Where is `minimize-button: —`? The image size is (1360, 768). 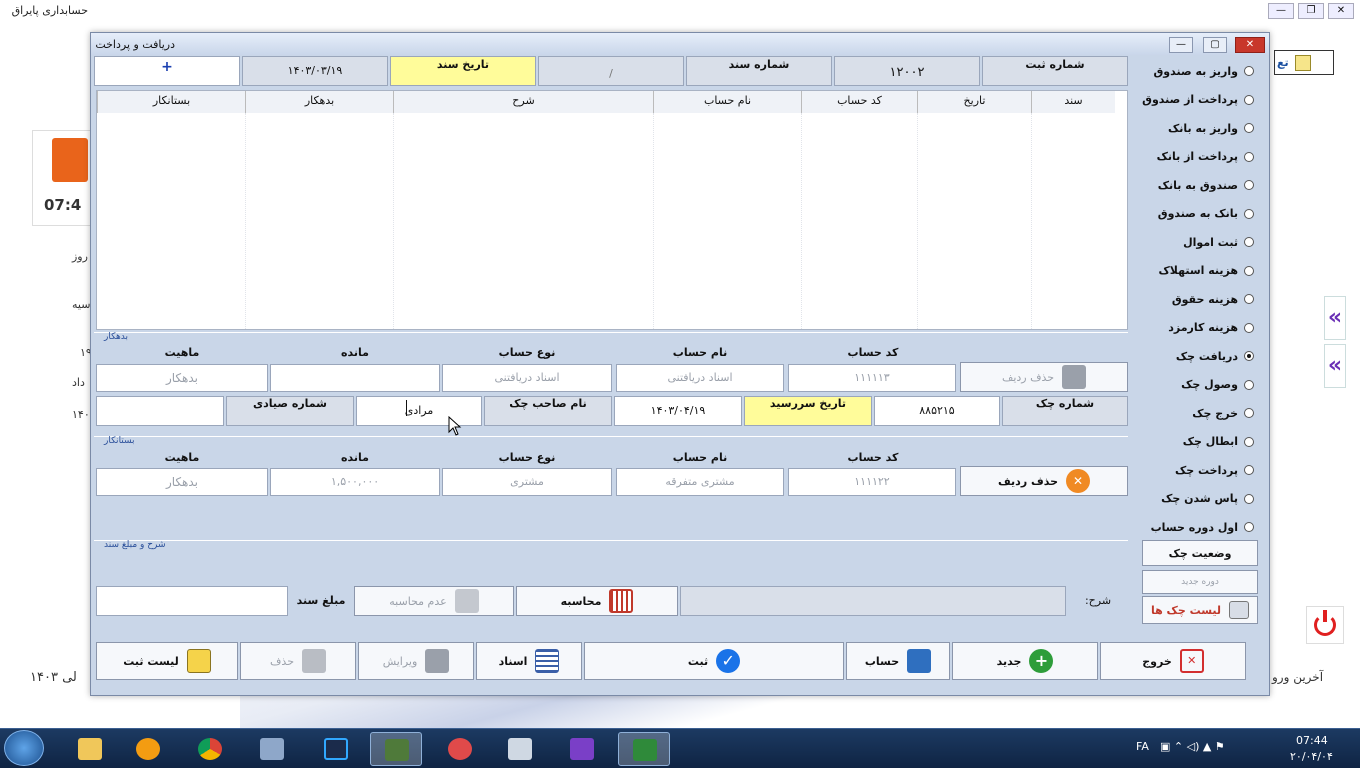 minimize-button: — is located at coordinates (1281, 11).